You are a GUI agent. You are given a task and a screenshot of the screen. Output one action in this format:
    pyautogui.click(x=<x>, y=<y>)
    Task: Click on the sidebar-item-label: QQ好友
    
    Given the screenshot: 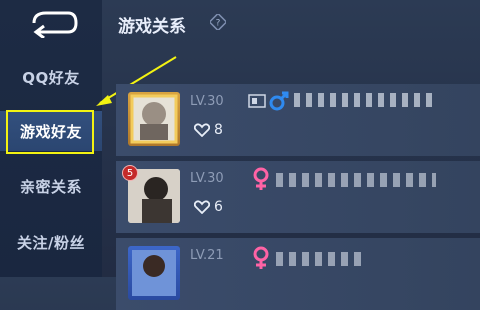 What is the action you would take?
    pyautogui.click(x=51, y=77)
    